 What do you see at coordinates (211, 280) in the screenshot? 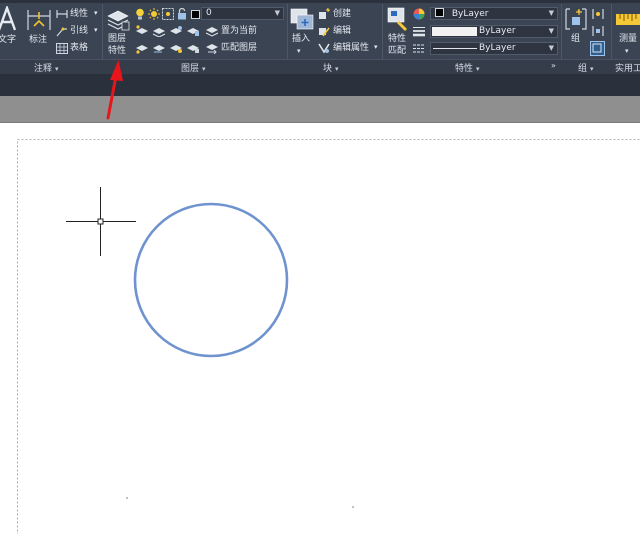
I see `drawn-circle` at bounding box center [211, 280].